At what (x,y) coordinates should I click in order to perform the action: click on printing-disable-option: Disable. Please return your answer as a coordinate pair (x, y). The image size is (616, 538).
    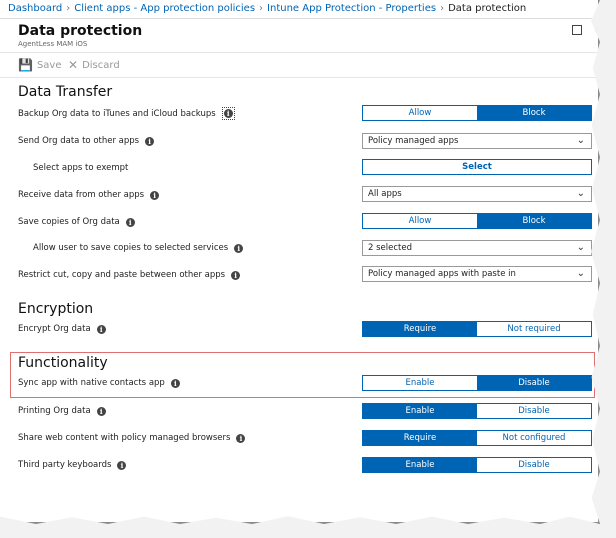
    Looking at the image, I should click on (534, 411).